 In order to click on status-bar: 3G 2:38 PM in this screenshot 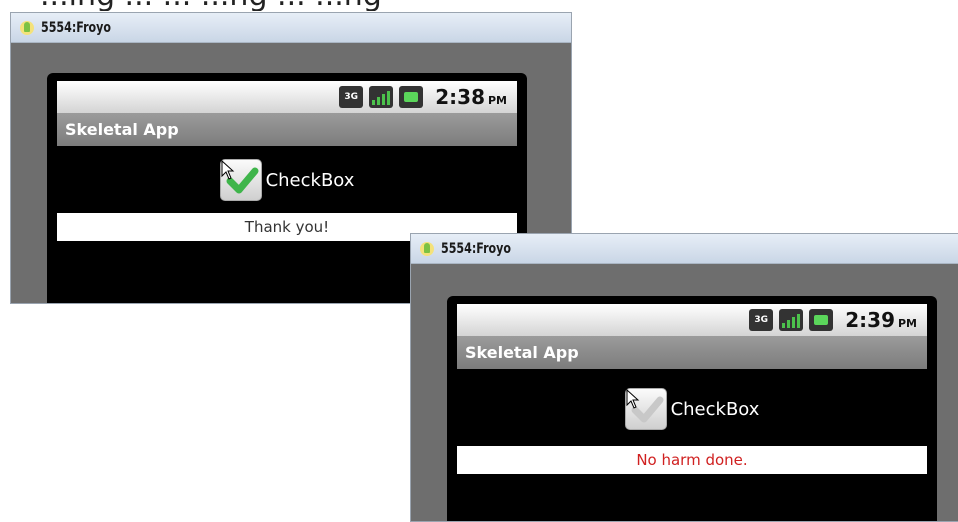, I will do `click(287, 97)`.